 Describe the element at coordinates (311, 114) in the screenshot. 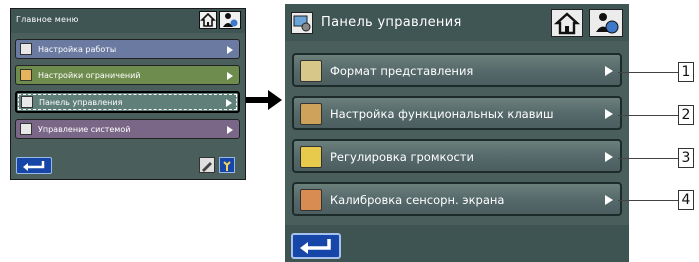

I see `function-keys-icon` at that location.